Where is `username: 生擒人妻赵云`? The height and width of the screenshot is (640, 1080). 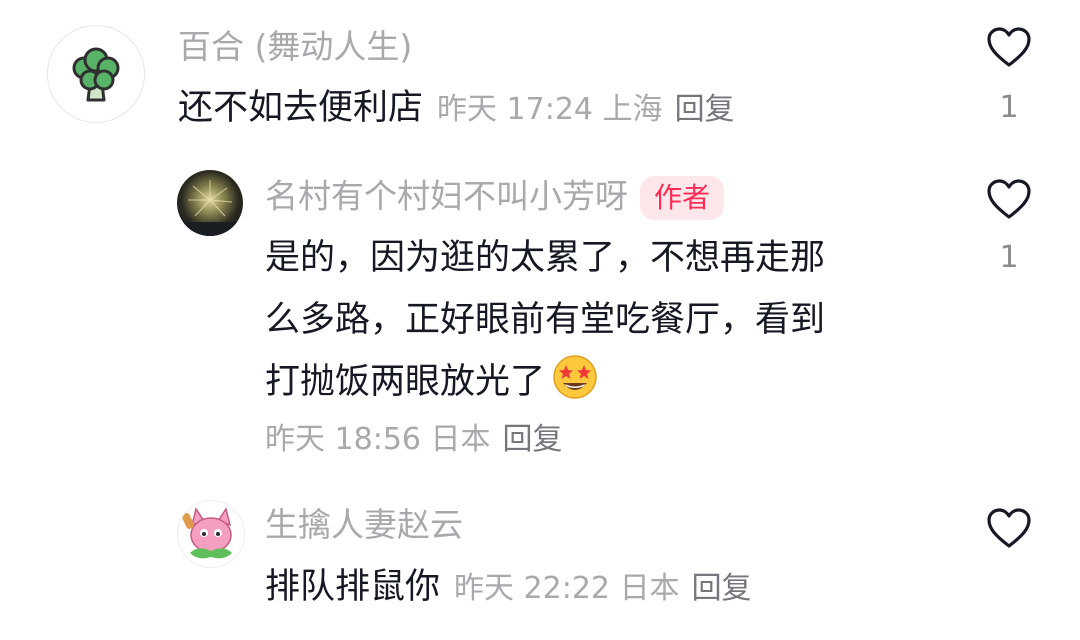 username: 生擒人妻赵云 is located at coordinates (364, 525).